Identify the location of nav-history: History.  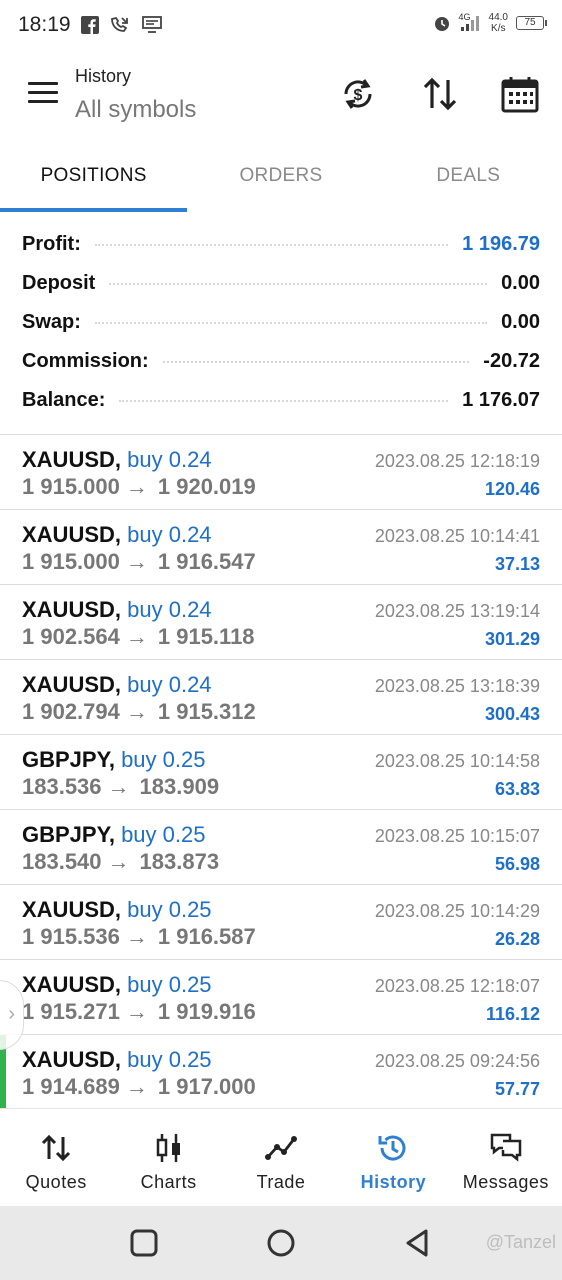
(393, 1157).